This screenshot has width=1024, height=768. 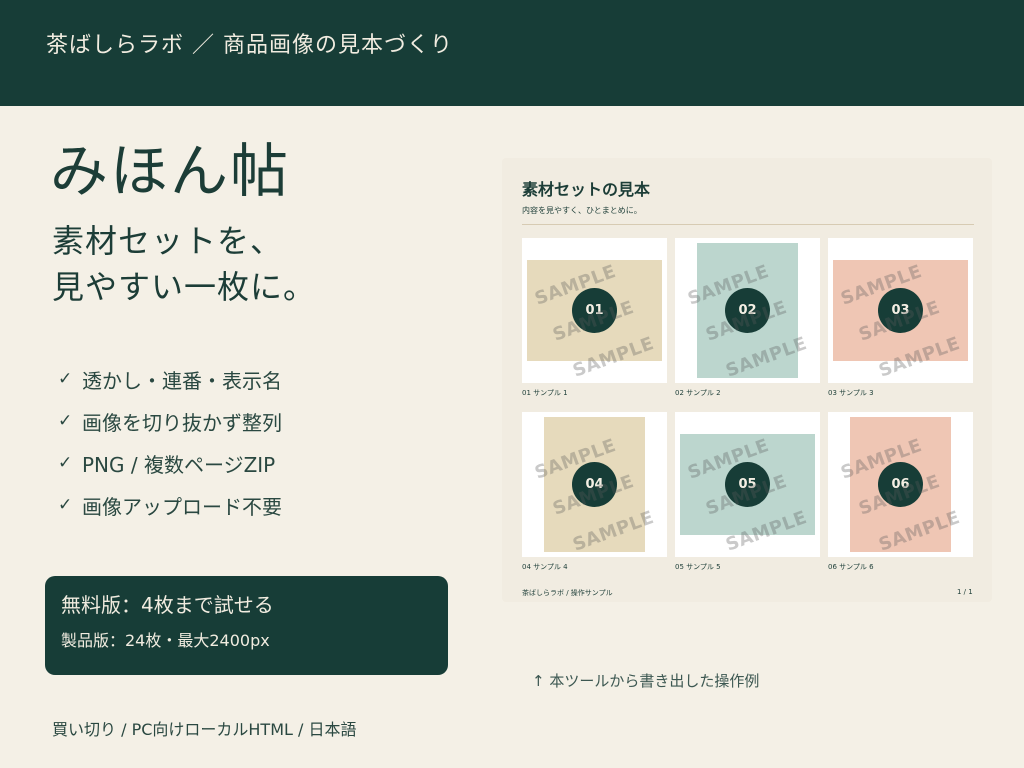 What do you see at coordinates (748, 224) in the screenshot?
I see `divider` at bounding box center [748, 224].